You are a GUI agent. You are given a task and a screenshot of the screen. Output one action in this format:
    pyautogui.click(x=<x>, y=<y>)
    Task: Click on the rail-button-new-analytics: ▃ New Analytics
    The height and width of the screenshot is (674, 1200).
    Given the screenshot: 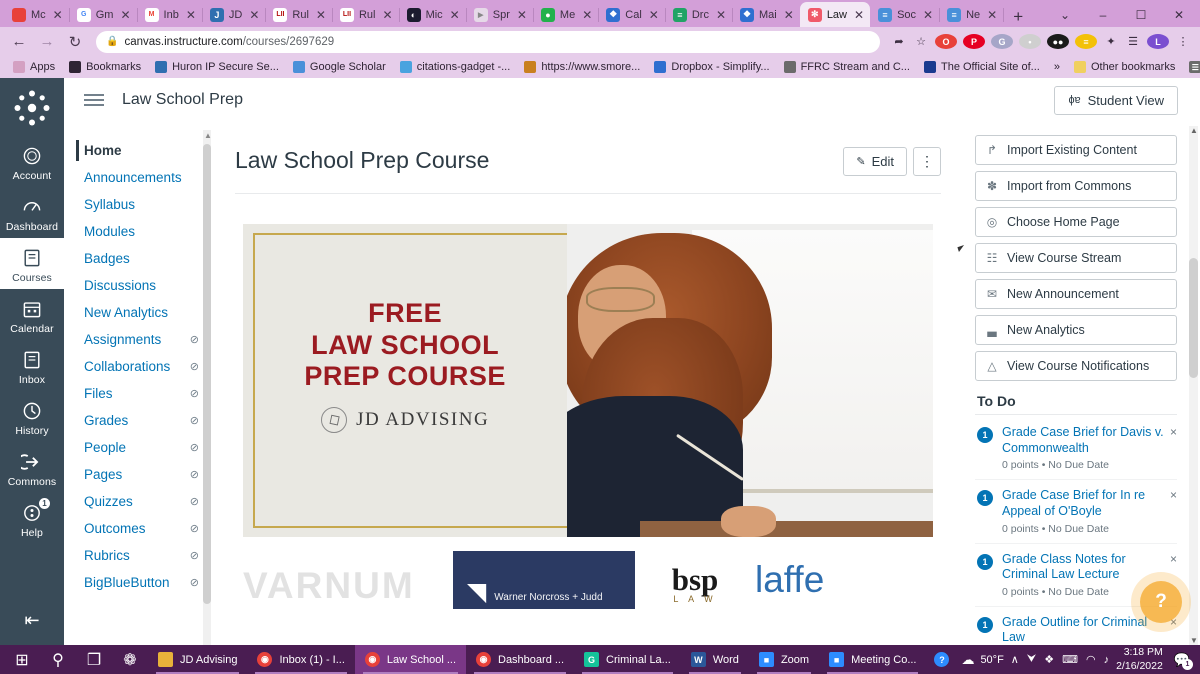 What is the action you would take?
    pyautogui.click(x=1076, y=330)
    